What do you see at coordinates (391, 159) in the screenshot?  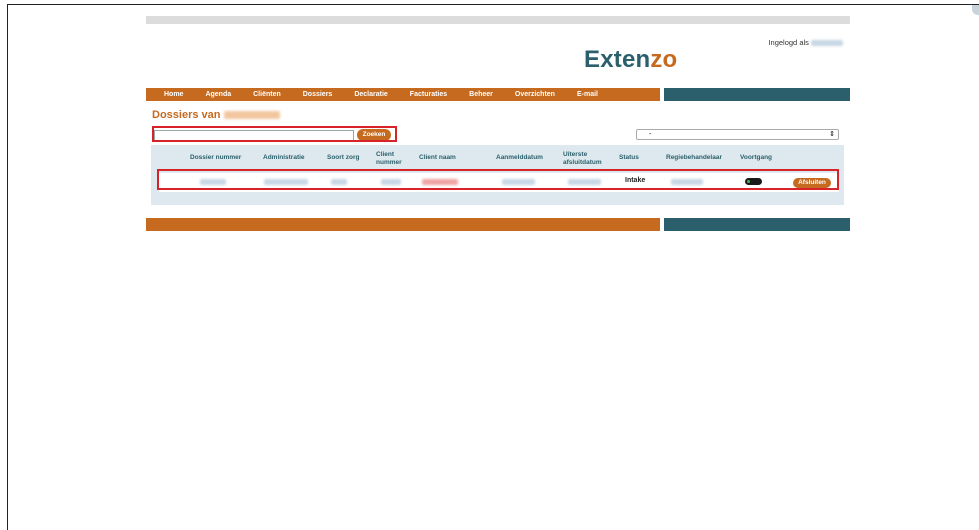 I see `col-client-nummer: Client nummer` at bounding box center [391, 159].